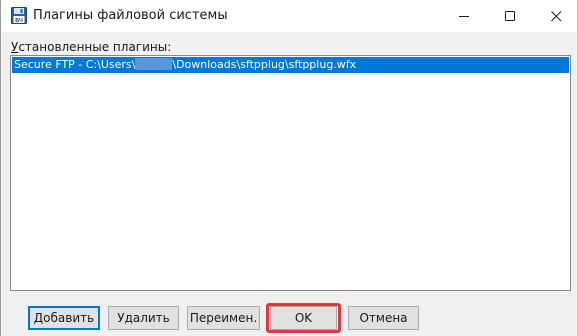  Describe the element at coordinates (289, 16) in the screenshot. I see `title-bar: БЧ Плагины файловой системы` at that location.